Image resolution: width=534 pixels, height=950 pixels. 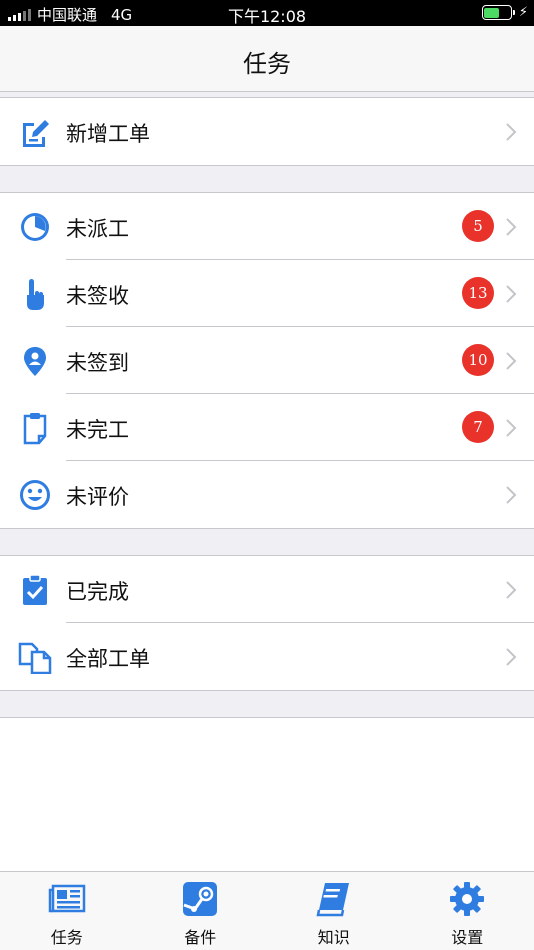 I want to click on row-uncheckin: 未签到 10, so click(x=267, y=360).